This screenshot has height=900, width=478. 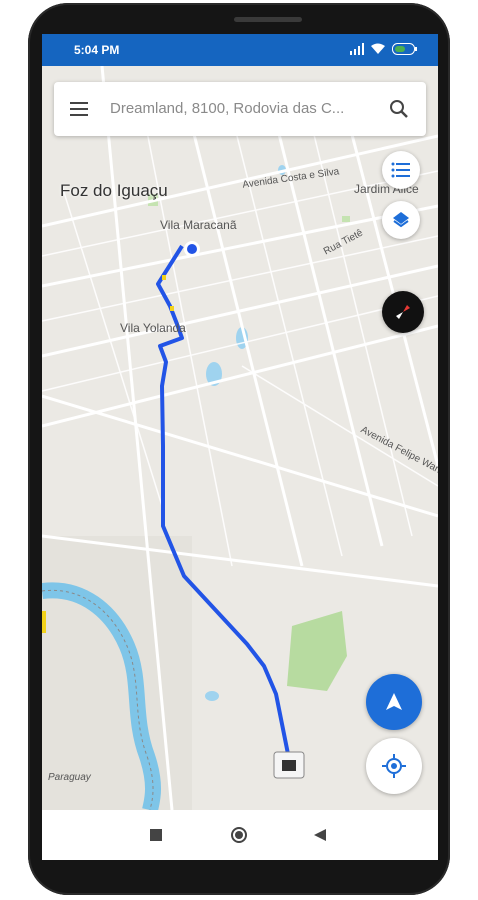 I want to click on status-icons, so click(x=384, y=49).